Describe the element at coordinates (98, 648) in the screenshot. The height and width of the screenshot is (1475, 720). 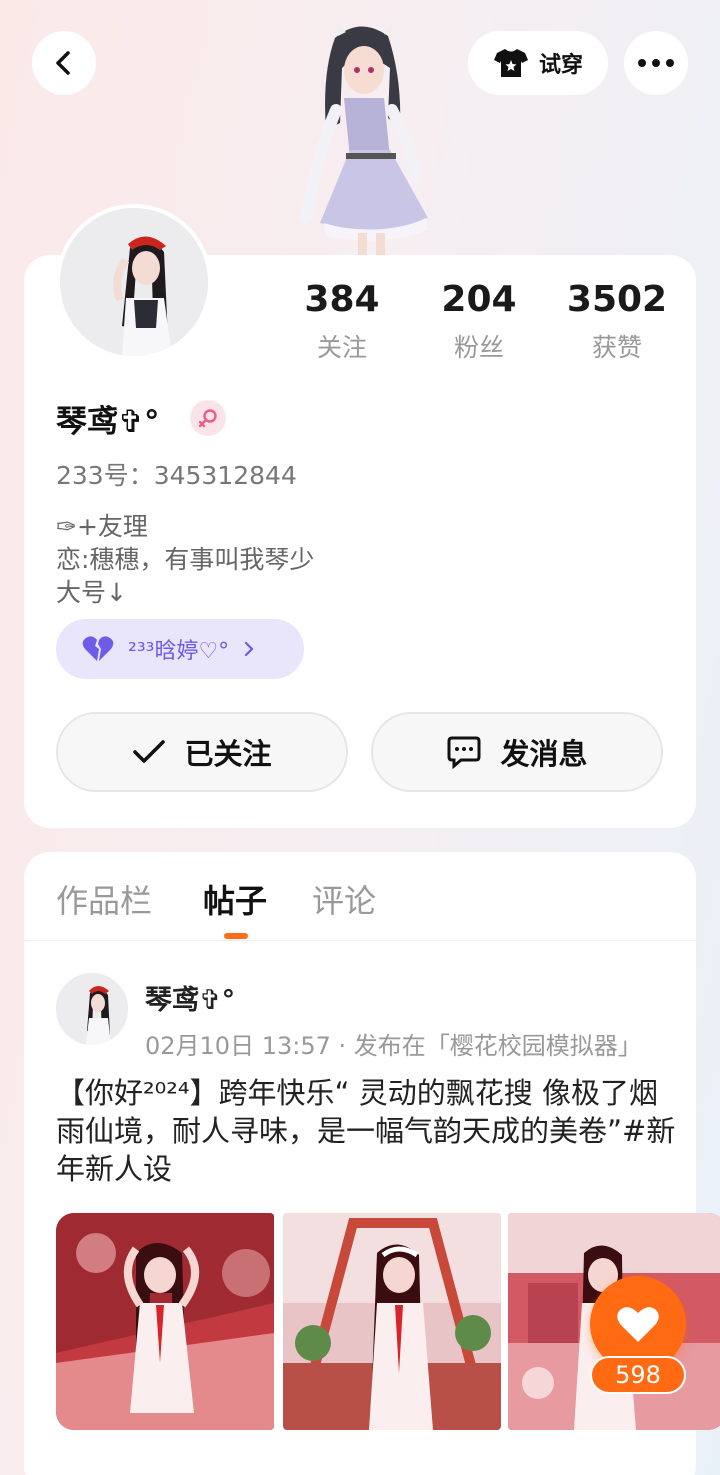
I see `broken-heart-icon` at that location.